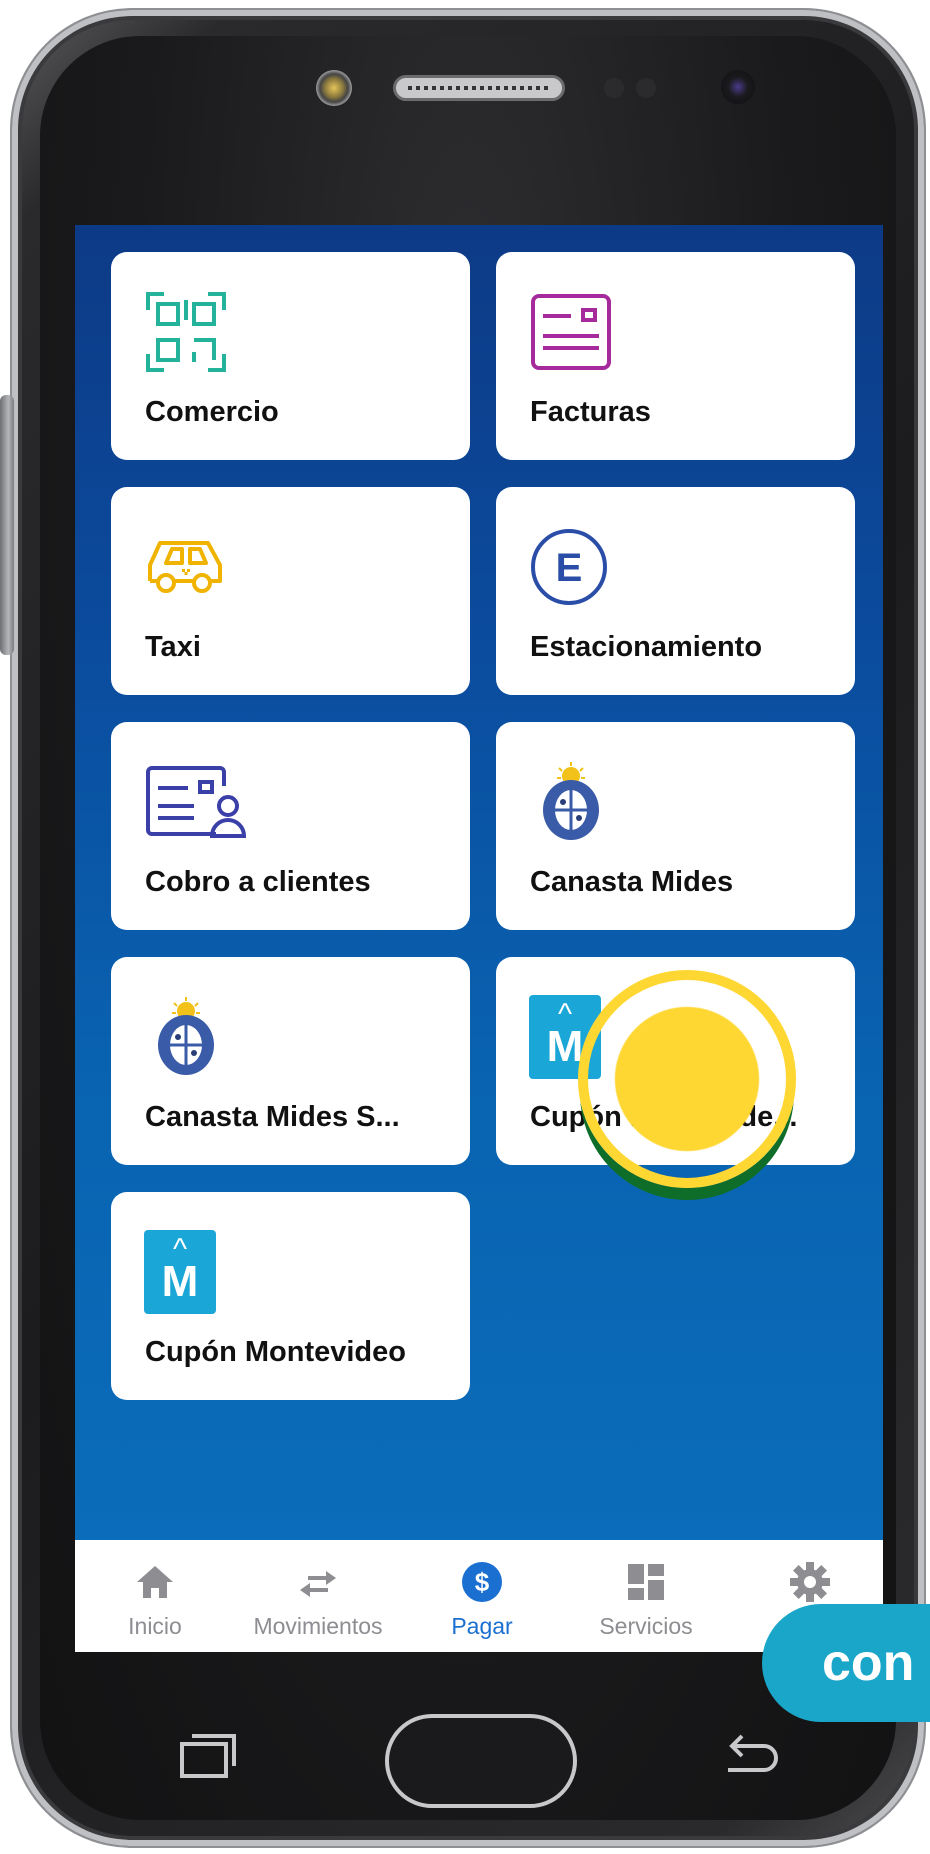  I want to click on nav-label: Servicios, so click(646, 1626).